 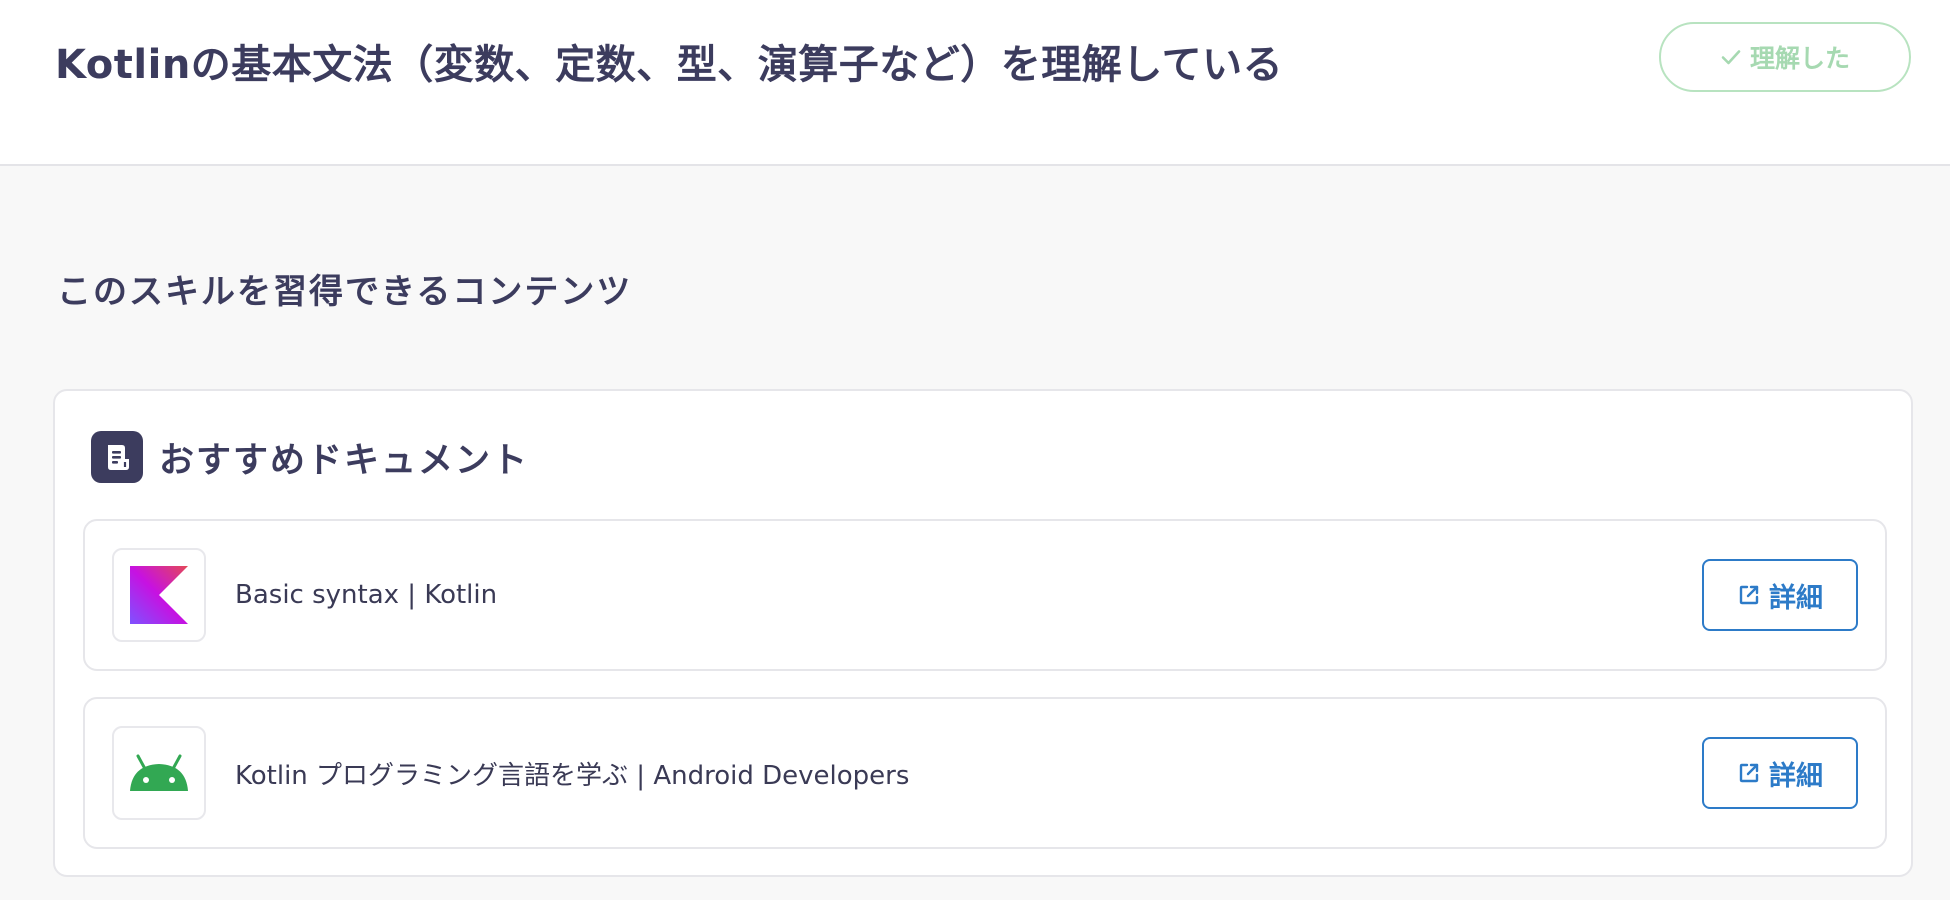 What do you see at coordinates (344, 460) in the screenshot?
I see `card-title: おすすめドキュメント` at bounding box center [344, 460].